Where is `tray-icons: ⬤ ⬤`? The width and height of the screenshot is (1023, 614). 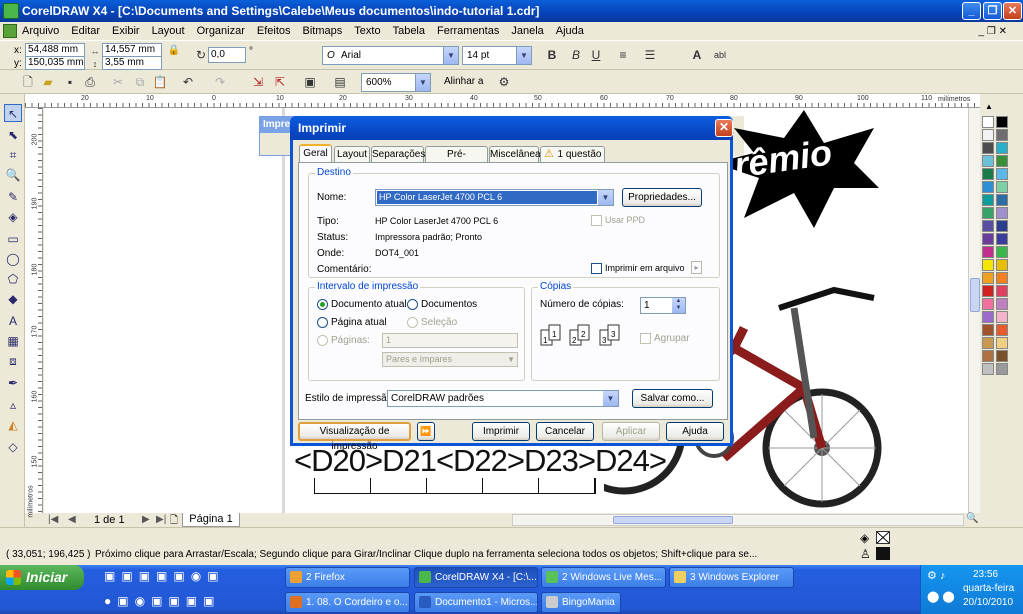
tray-icons: ⬤ ⬤ is located at coordinates (941, 596).